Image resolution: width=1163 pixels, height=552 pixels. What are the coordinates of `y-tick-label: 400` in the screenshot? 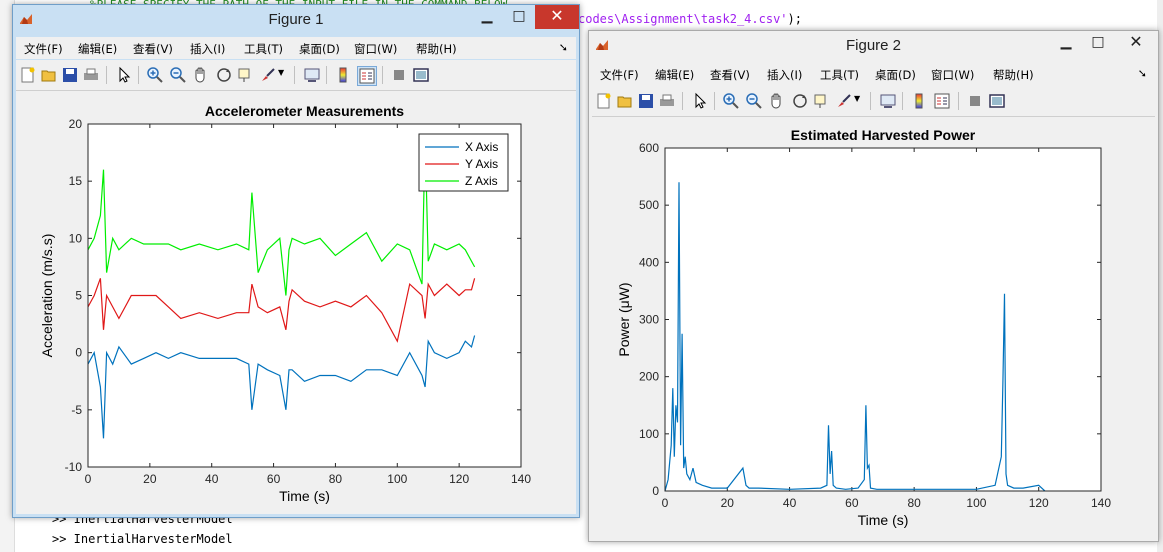 It's located at (649, 262).